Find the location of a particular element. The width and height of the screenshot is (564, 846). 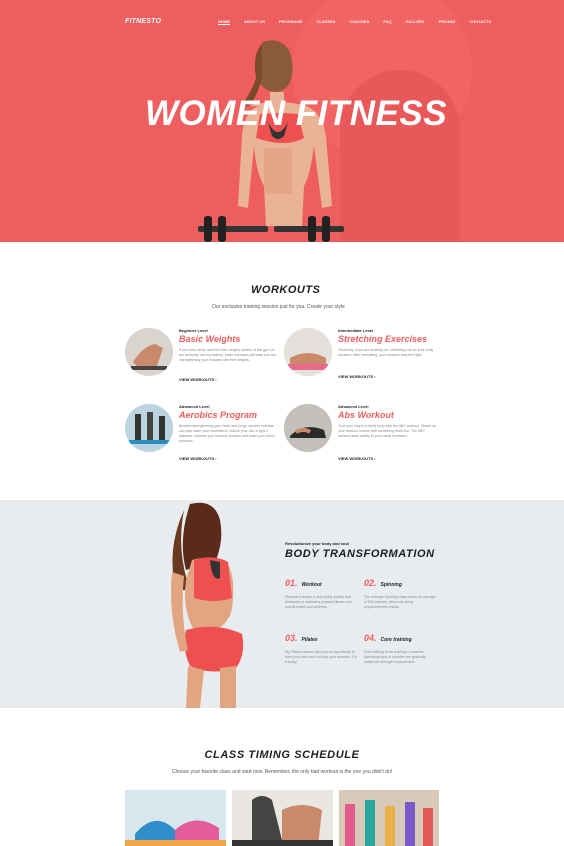

nav-gallery: GALLERY is located at coordinates (415, 22).